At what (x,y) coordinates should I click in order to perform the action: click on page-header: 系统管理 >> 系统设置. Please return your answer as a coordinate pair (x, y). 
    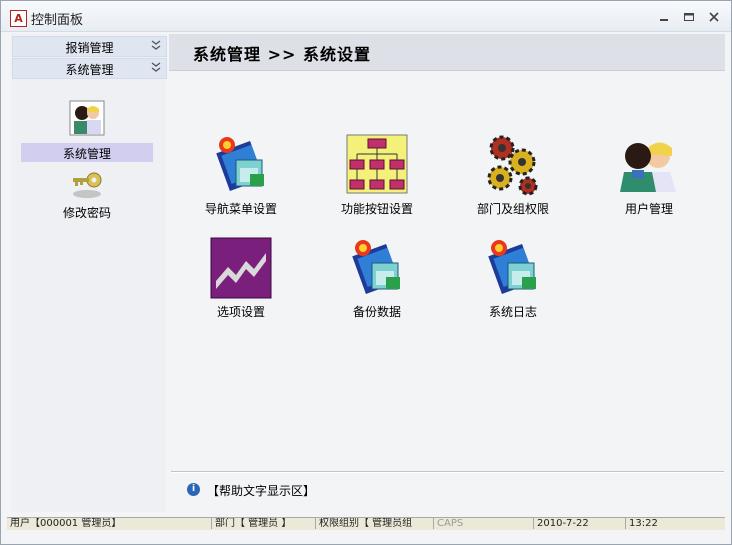
    Looking at the image, I should click on (447, 52).